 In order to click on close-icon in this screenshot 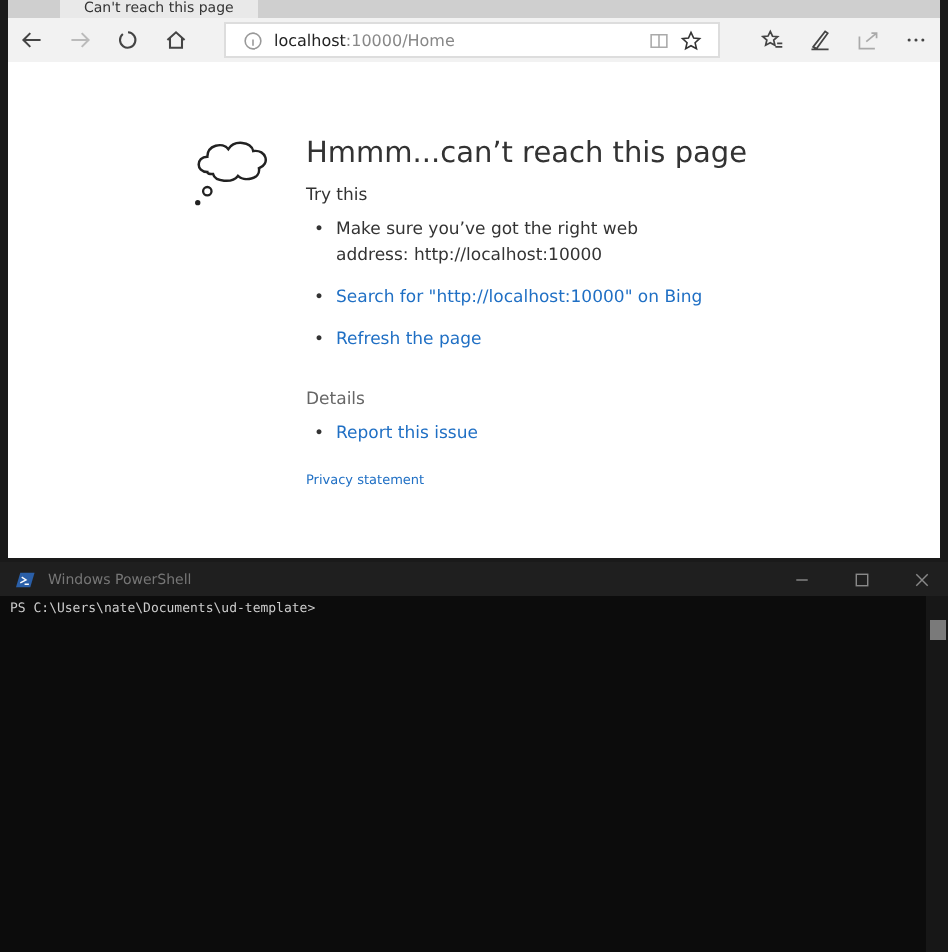, I will do `click(922, 579)`.